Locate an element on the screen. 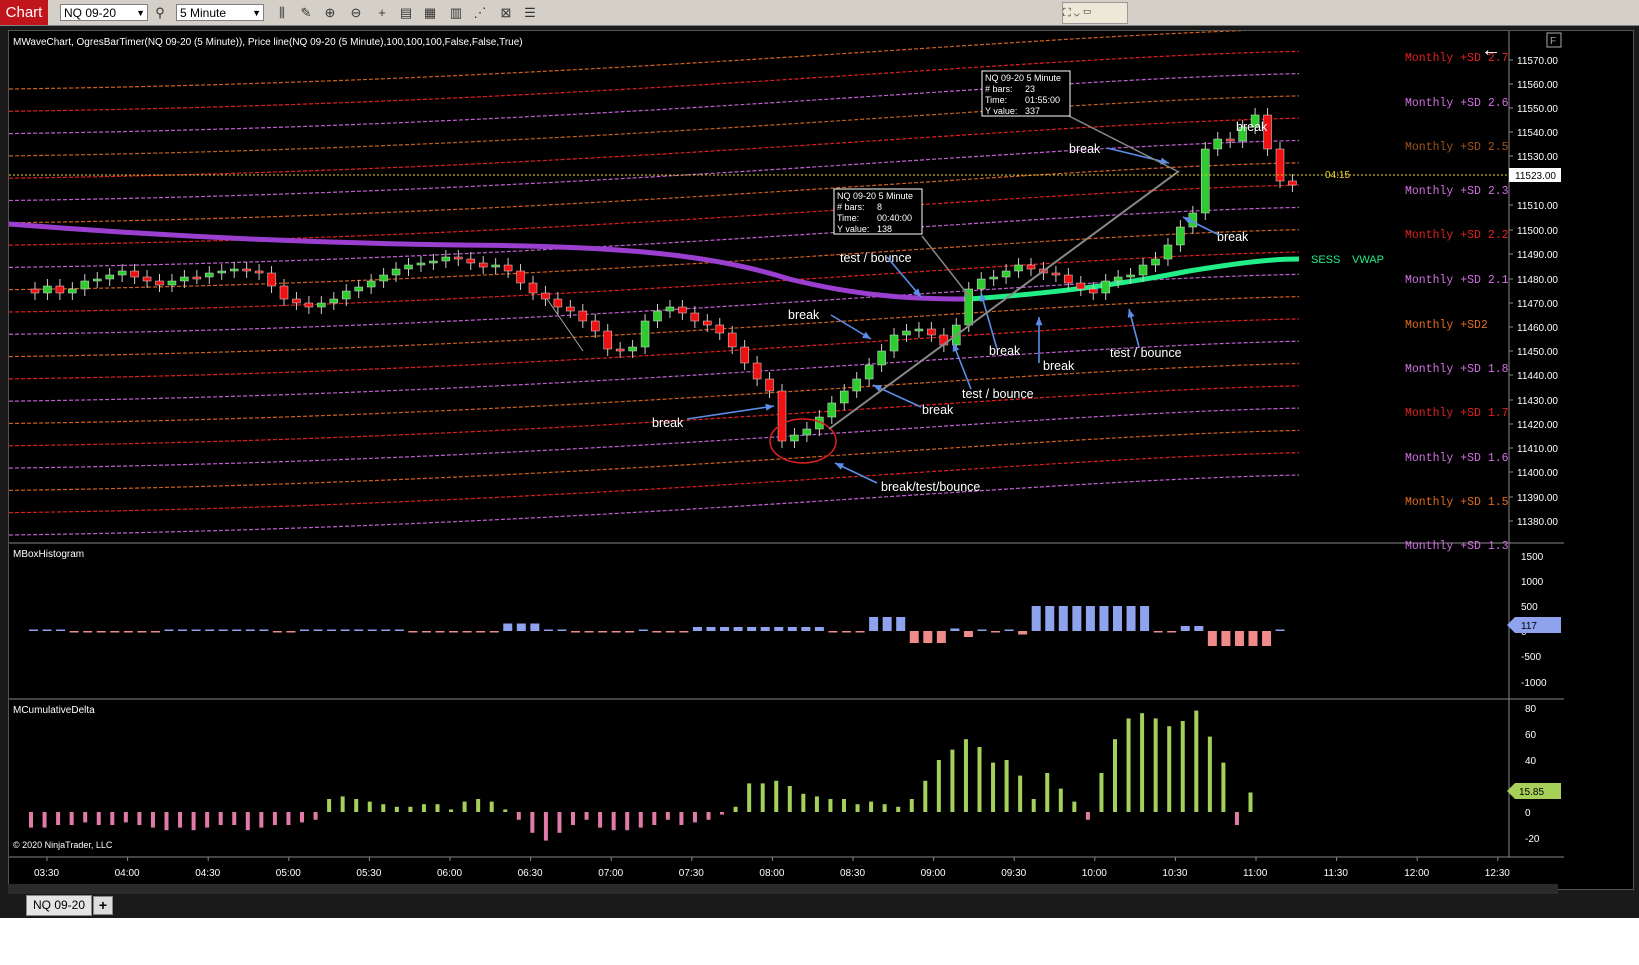 This screenshot has width=1639, height=965. search-icon: ⚲ is located at coordinates (160, 12).